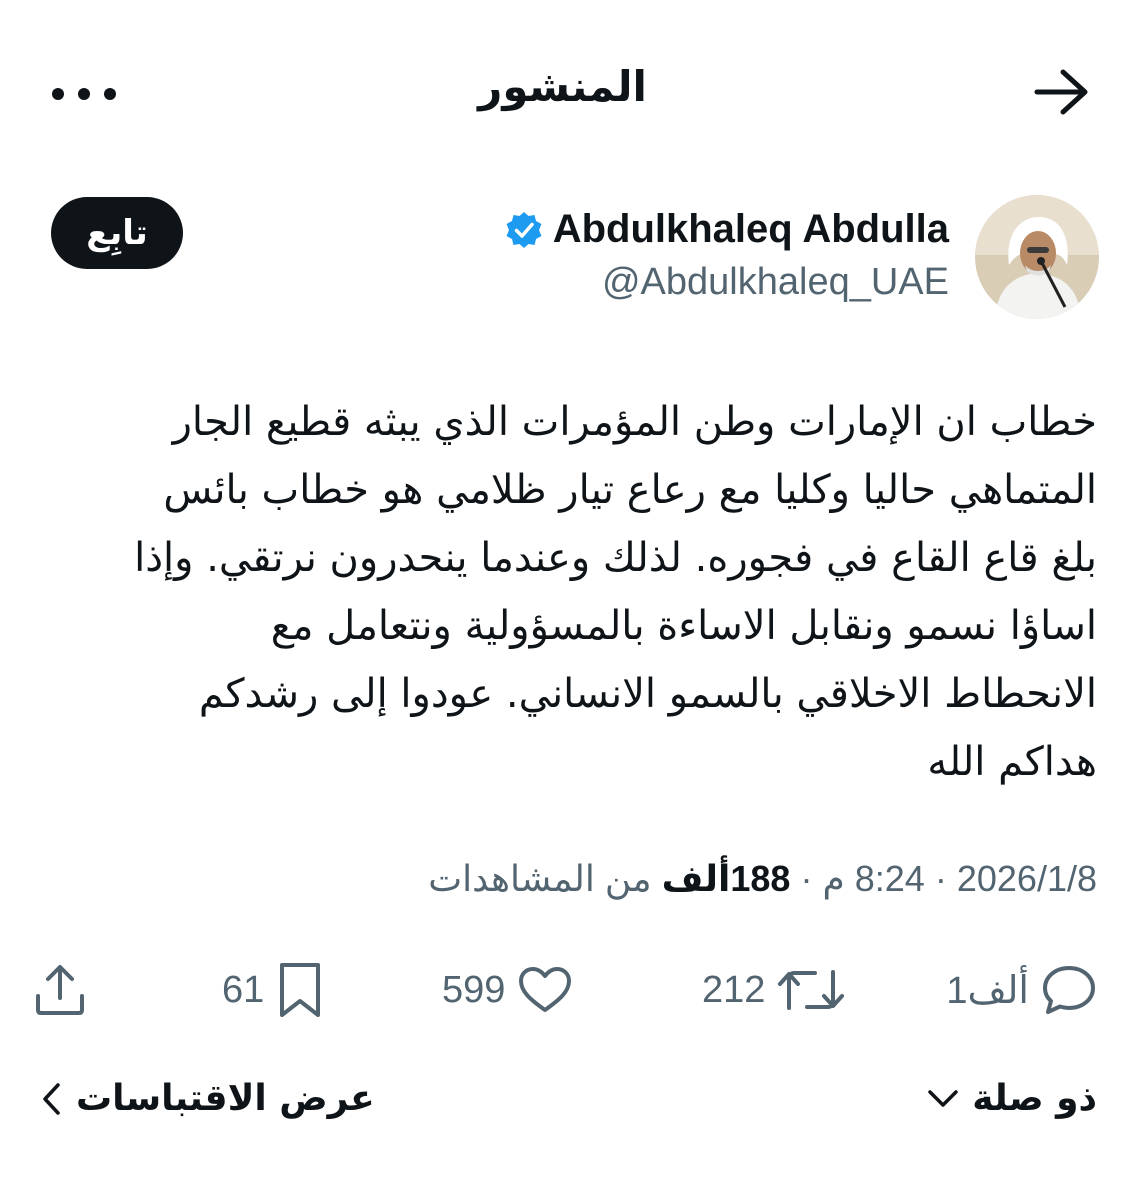 Image resolution: width=1125 pixels, height=1182 pixels. Describe the element at coordinates (51, 1098) in the screenshot. I see `chevron-left-icon` at that location.